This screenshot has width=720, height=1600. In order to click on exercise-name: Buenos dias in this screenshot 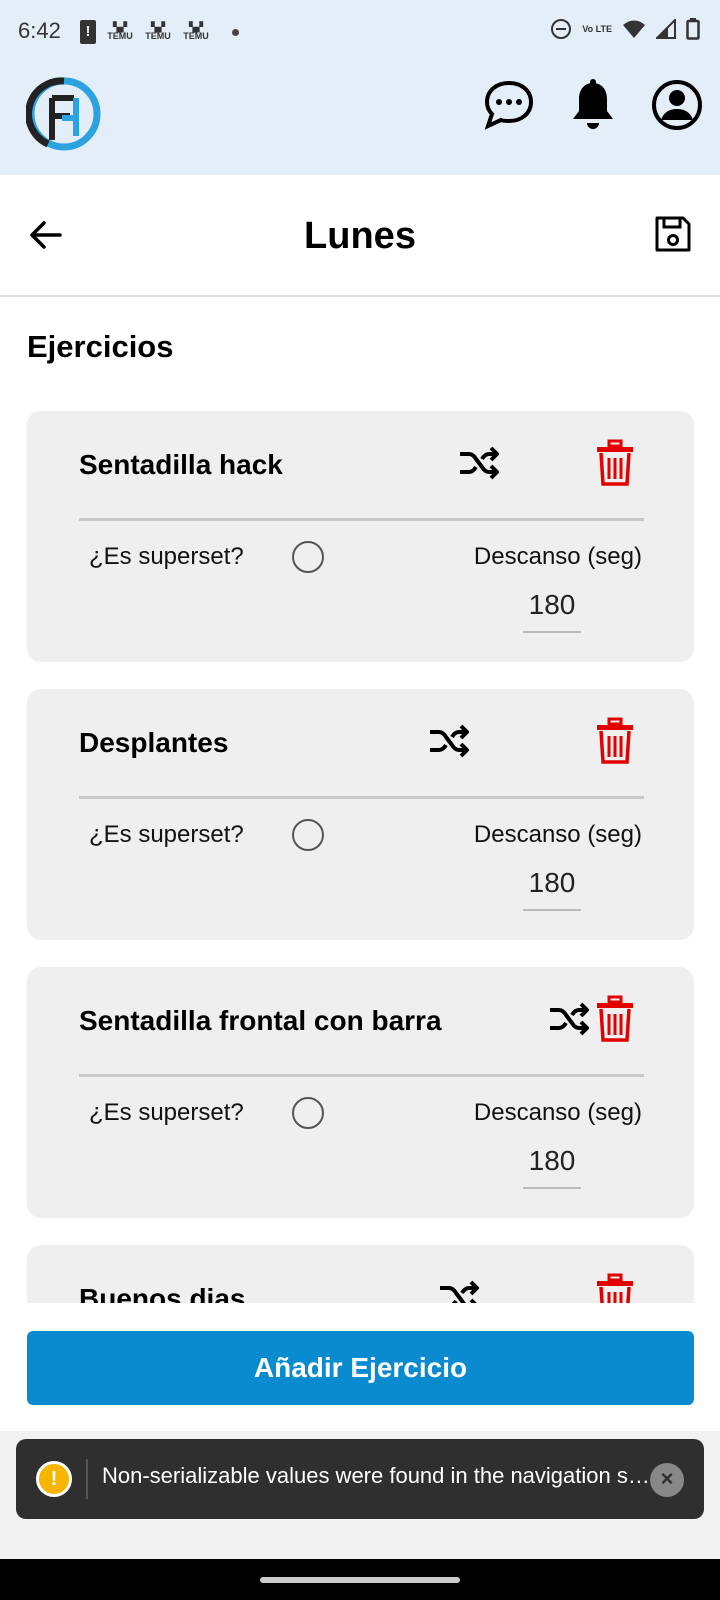, I will do `click(162, 1293)`.